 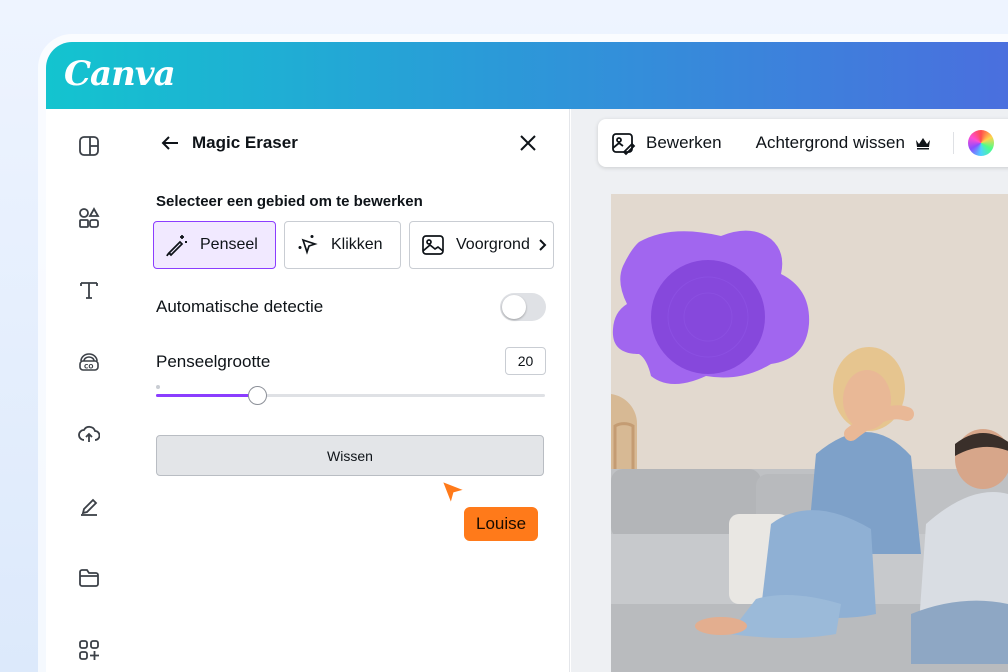 I want to click on close-icon, so click(x=528, y=143).